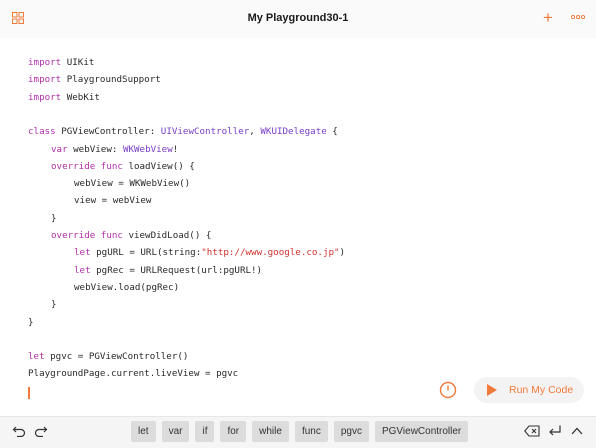 The width and height of the screenshot is (596, 448). What do you see at coordinates (577, 431) in the screenshot?
I see `chevron-up-icon` at bounding box center [577, 431].